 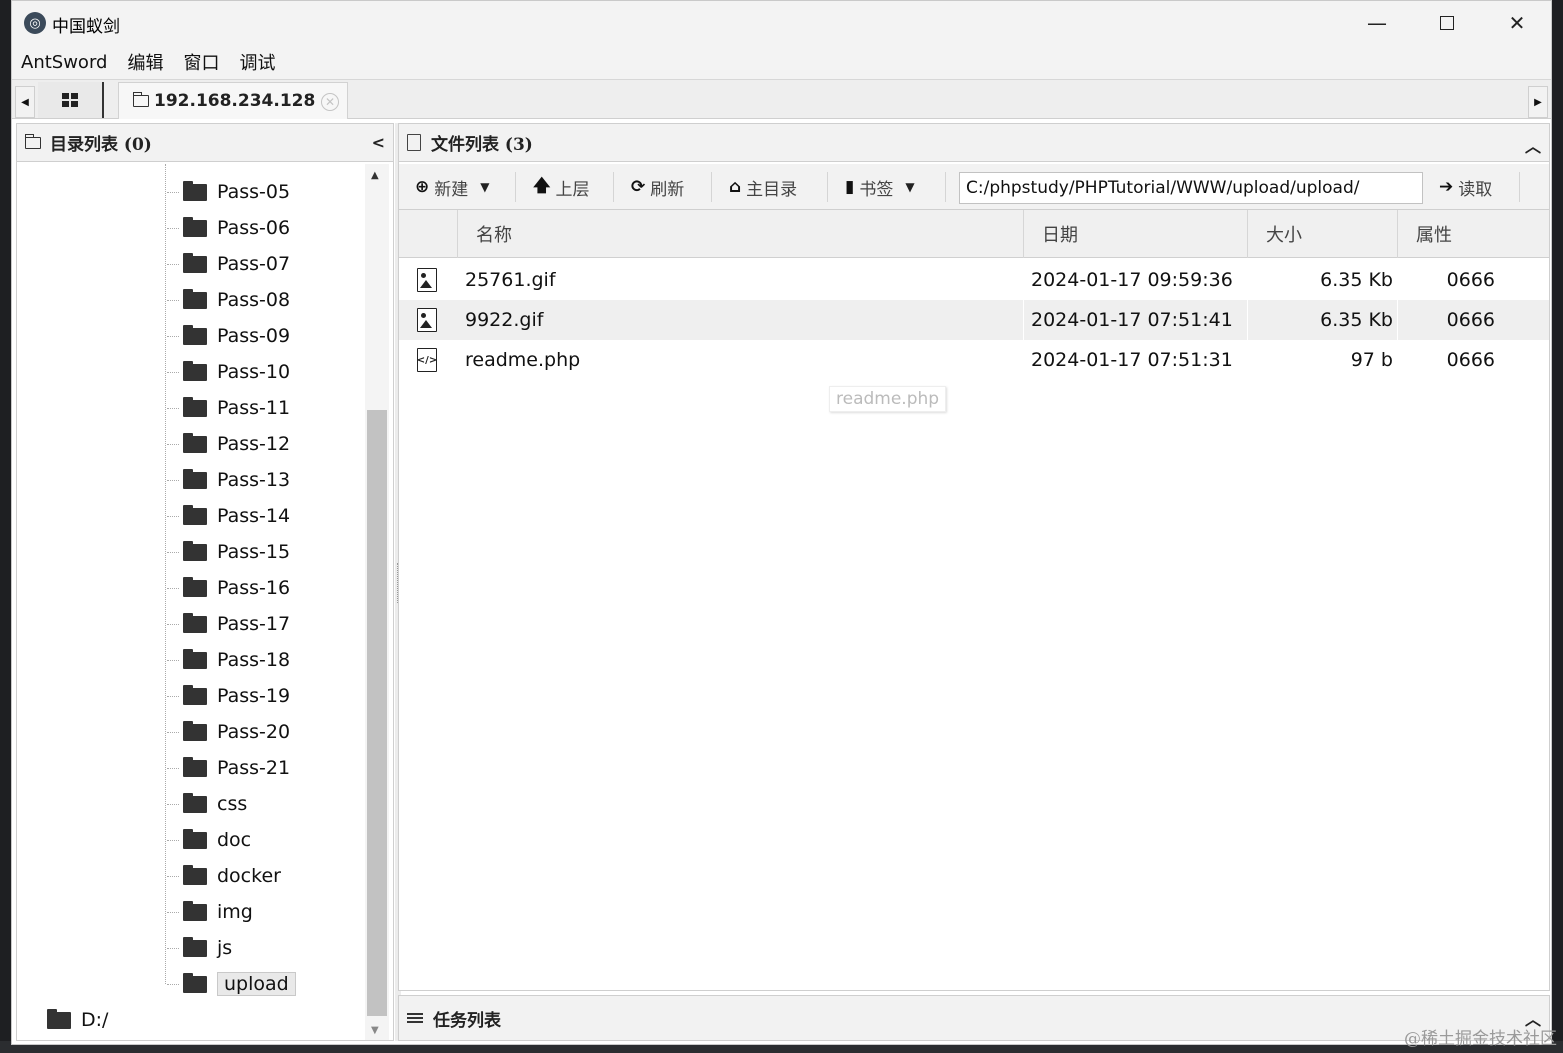 I want to click on file-table-header: 名称 日期 大小 属性, so click(x=974, y=234).